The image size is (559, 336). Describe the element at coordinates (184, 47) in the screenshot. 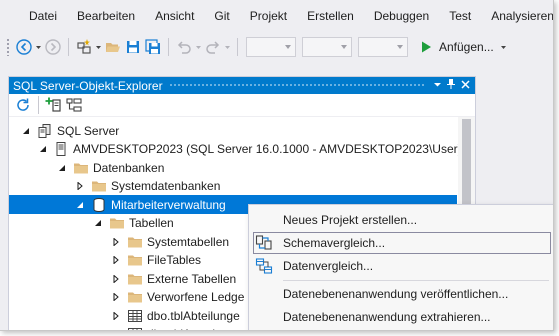

I see `undo-icon` at that location.